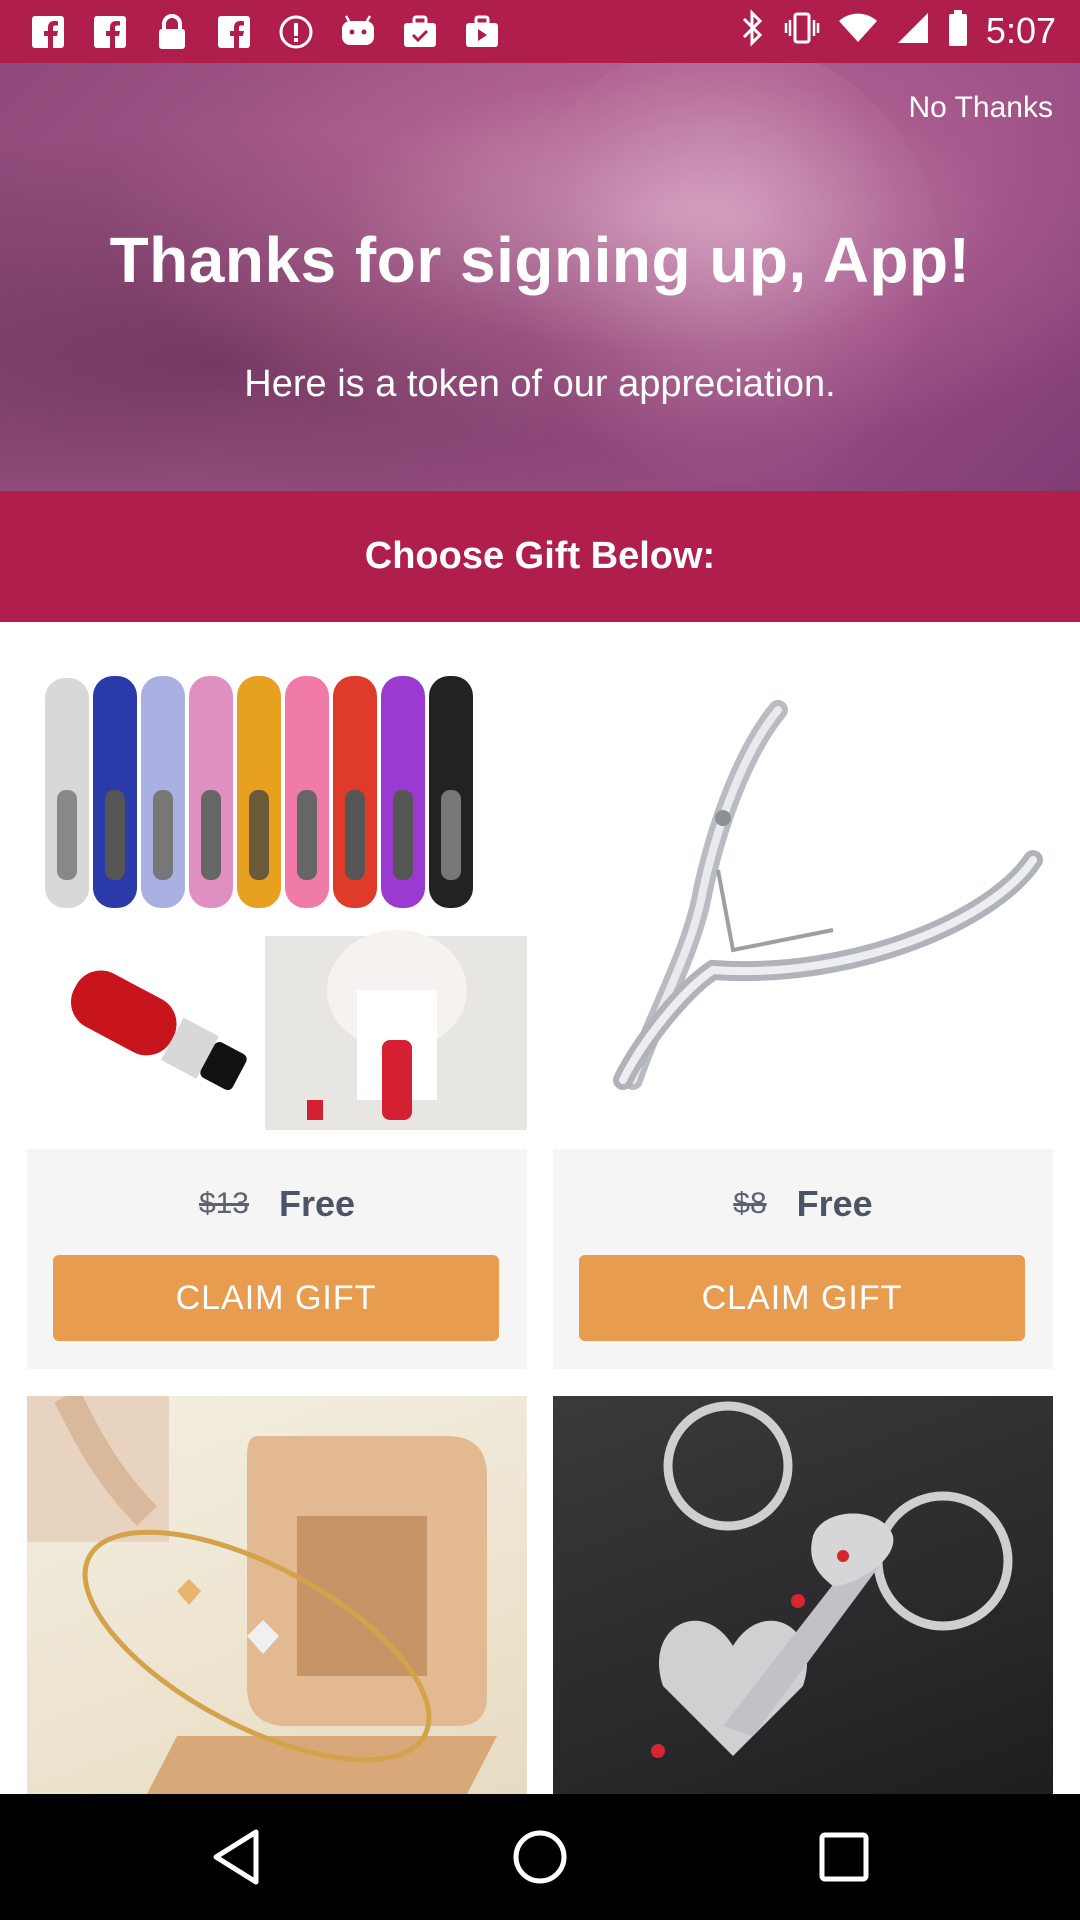  Describe the element at coordinates (259, 792) in the screenshot. I see `perfume-bottles-row` at that location.